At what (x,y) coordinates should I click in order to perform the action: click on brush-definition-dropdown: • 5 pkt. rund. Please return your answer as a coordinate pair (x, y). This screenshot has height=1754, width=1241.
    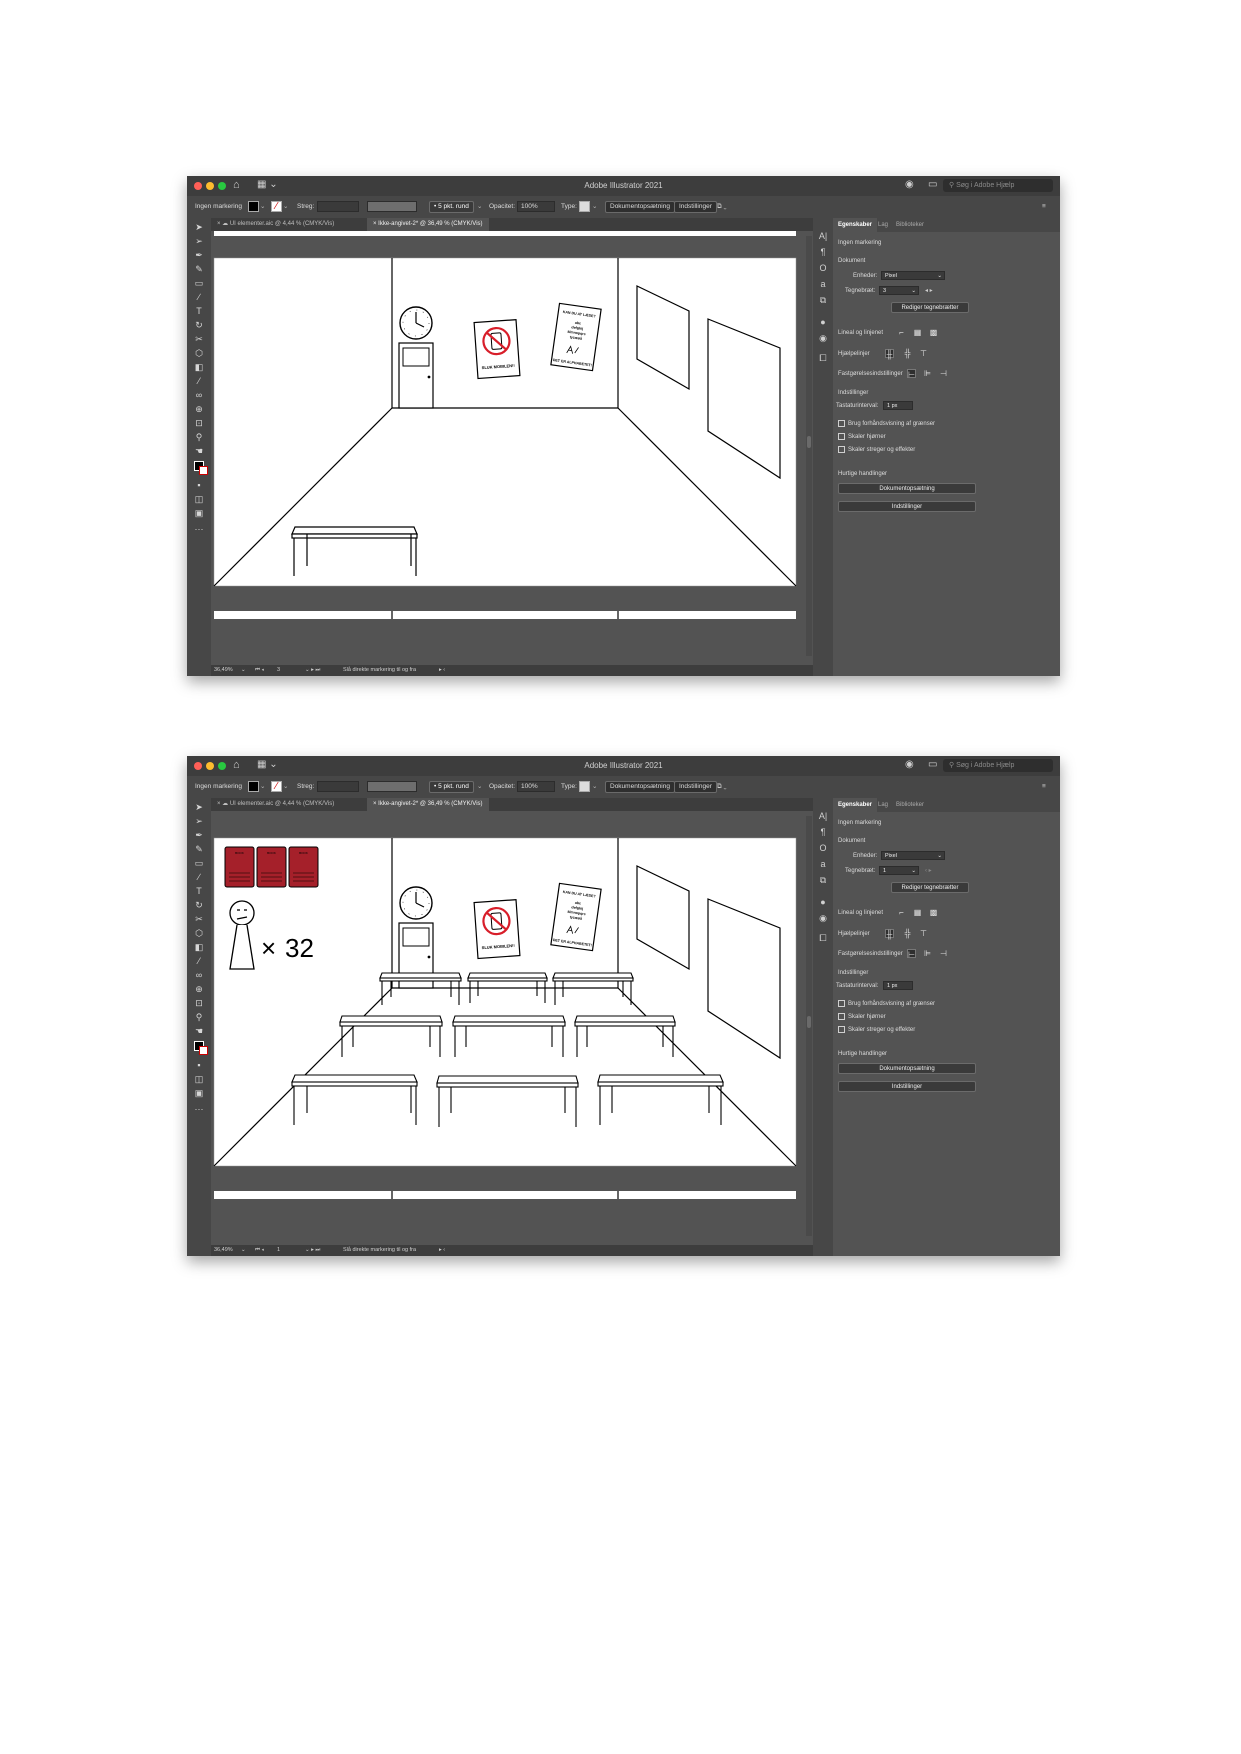
    Looking at the image, I should click on (451, 207).